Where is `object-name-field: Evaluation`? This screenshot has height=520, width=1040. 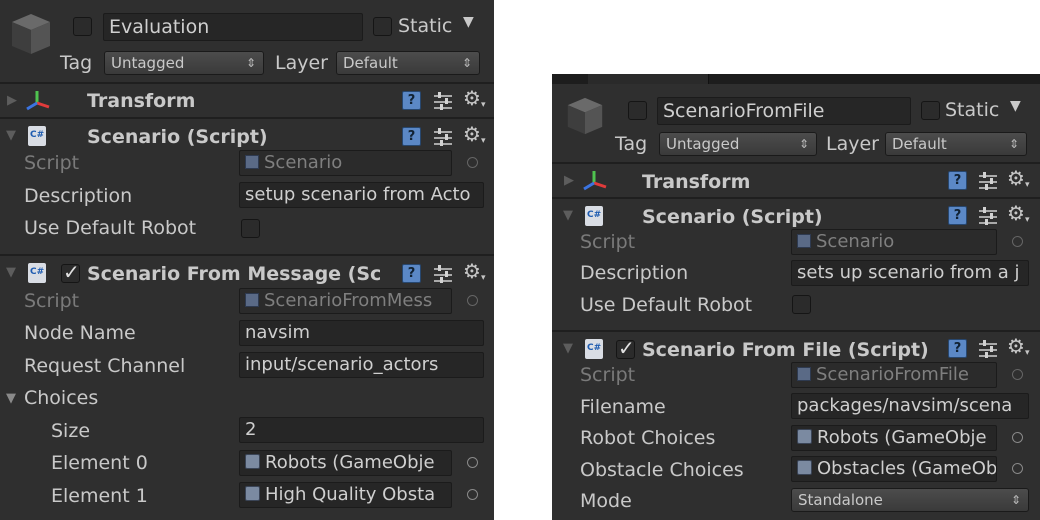
object-name-field: Evaluation is located at coordinates (233, 27).